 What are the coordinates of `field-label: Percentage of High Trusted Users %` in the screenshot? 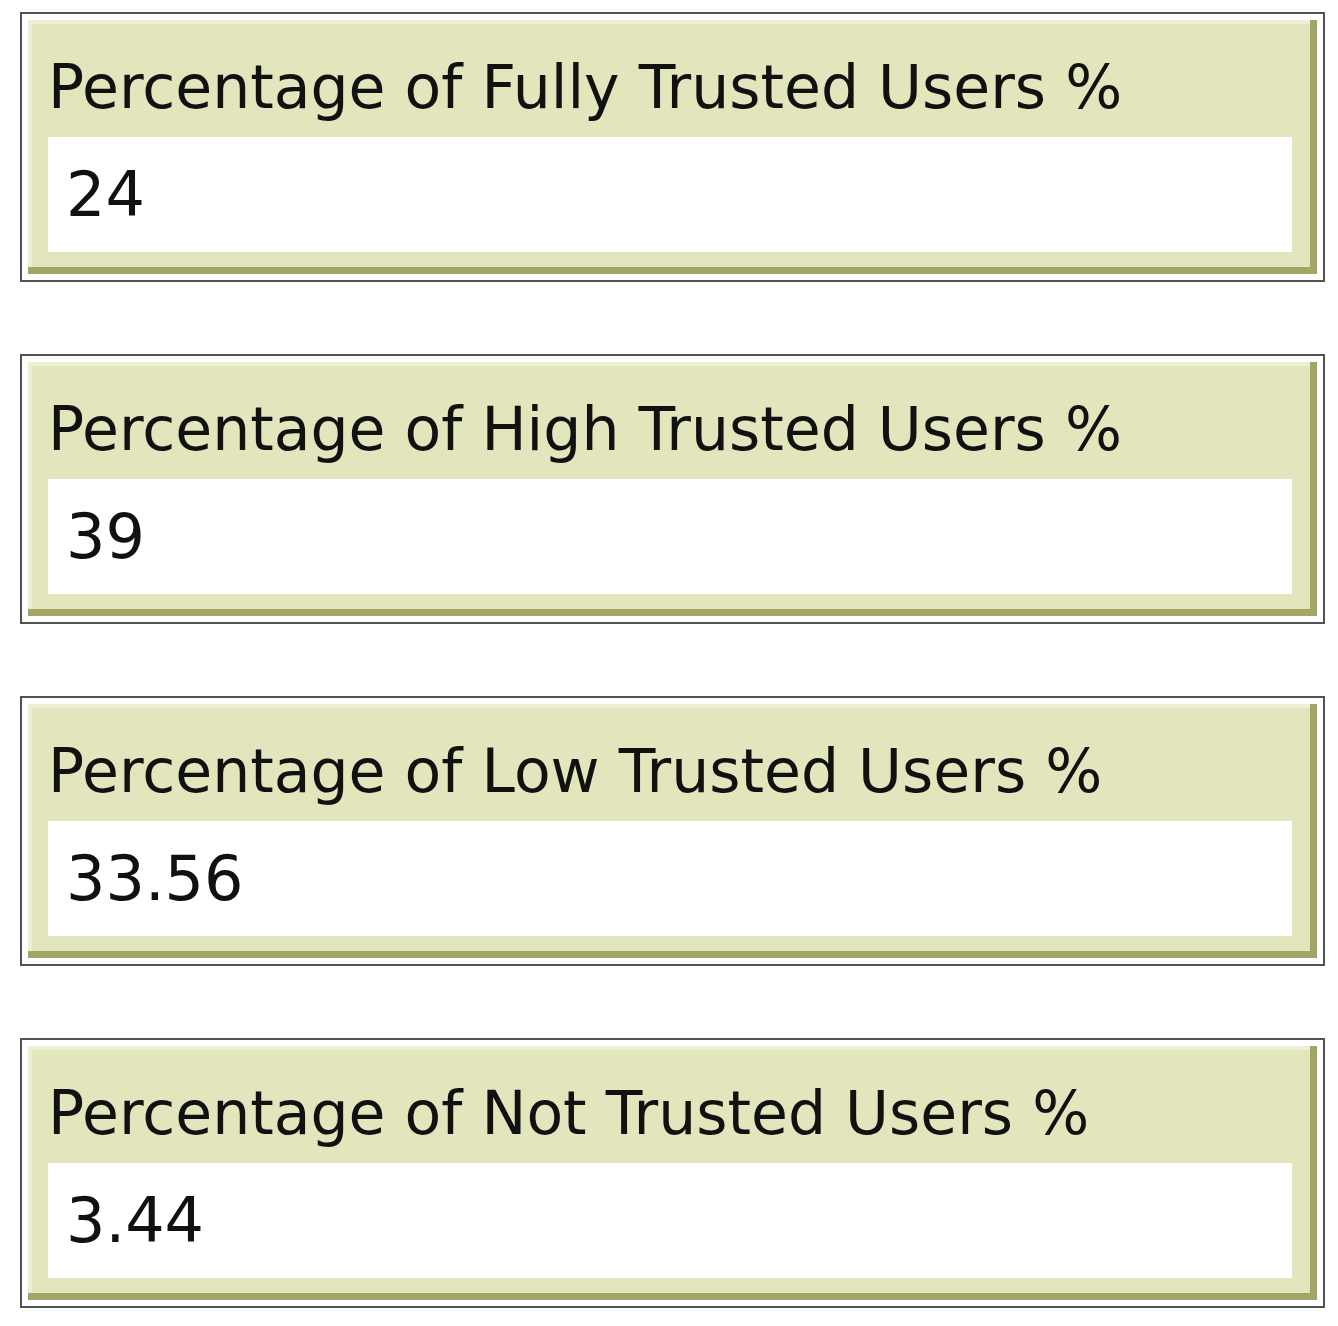 It's located at (585, 429).